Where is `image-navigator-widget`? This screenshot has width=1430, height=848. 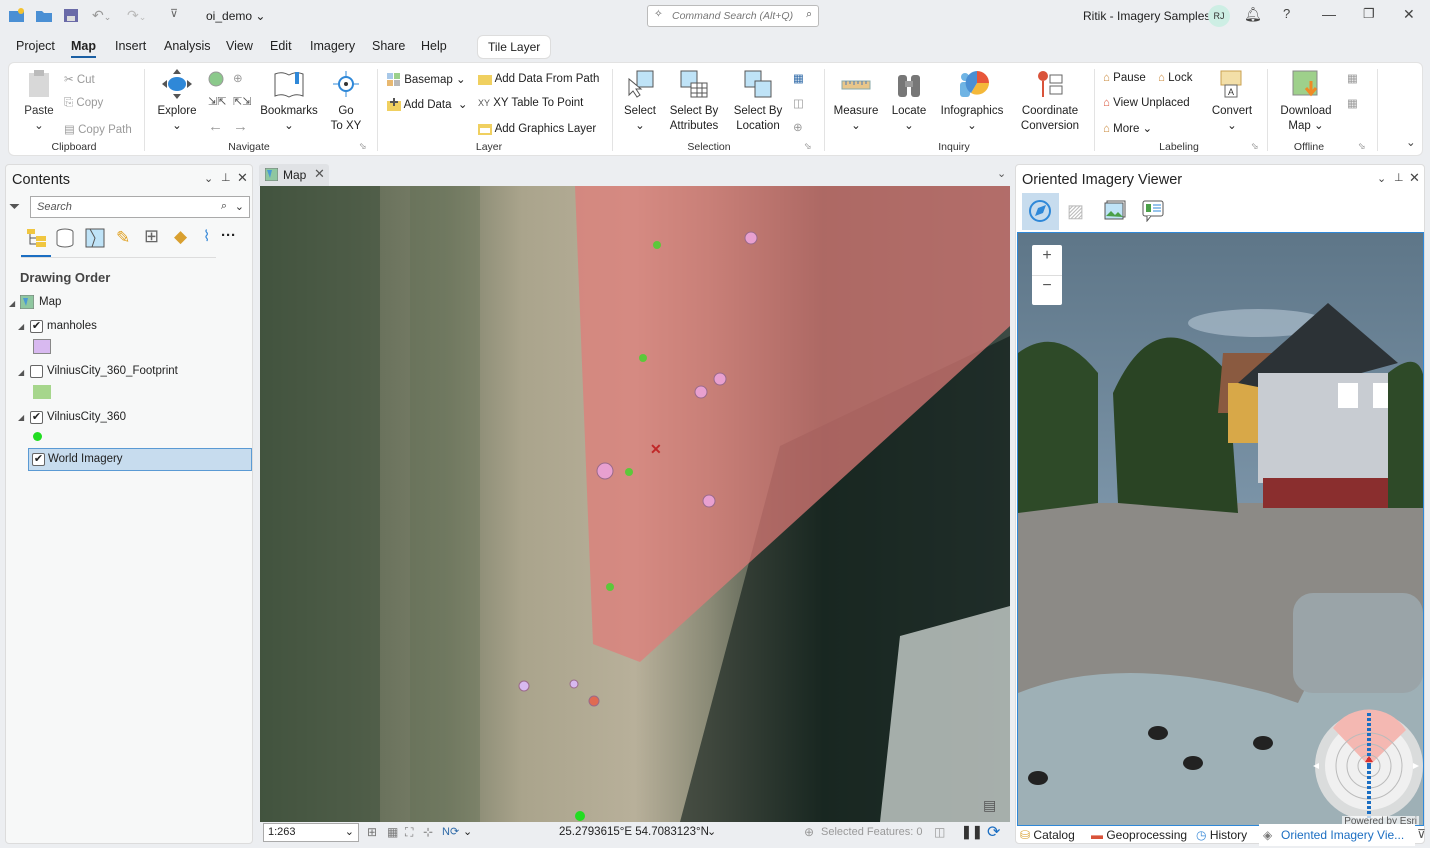
image-navigator-widget is located at coordinates (1367, 764).